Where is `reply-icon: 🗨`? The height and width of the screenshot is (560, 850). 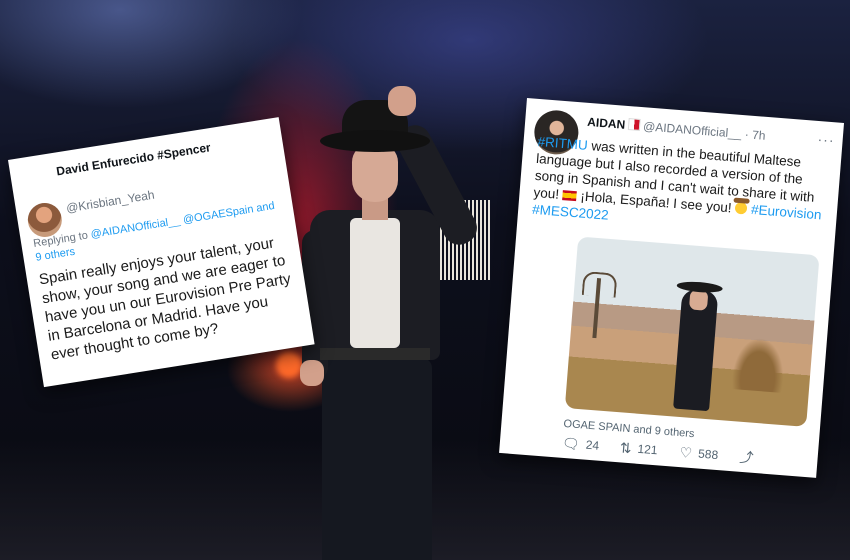
reply-icon: 🗨 is located at coordinates (571, 443).